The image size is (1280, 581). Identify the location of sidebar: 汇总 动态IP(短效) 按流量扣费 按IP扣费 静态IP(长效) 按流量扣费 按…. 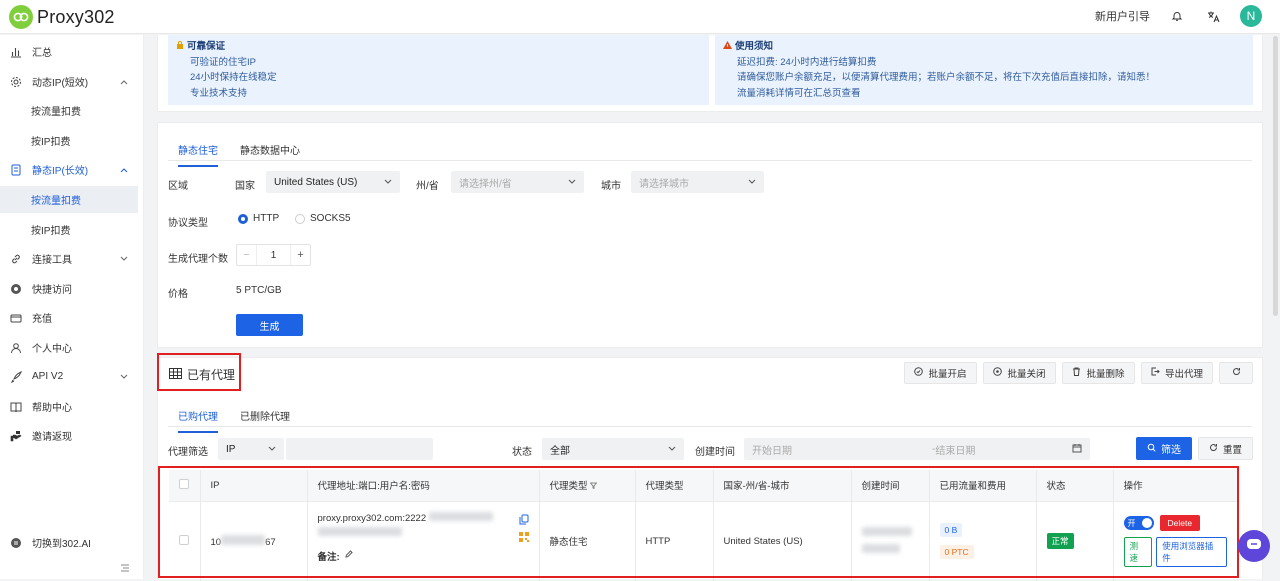
(72, 307).